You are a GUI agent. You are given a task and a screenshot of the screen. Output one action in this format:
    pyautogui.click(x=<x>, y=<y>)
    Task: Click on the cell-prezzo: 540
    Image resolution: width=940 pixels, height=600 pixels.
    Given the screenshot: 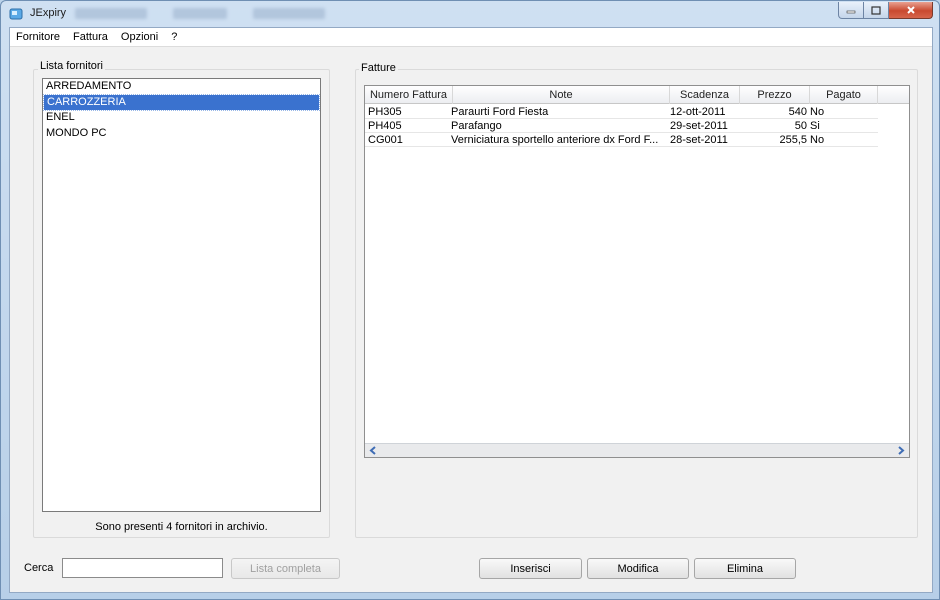 What is the action you would take?
    pyautogui.click(x=797, y=112)
    